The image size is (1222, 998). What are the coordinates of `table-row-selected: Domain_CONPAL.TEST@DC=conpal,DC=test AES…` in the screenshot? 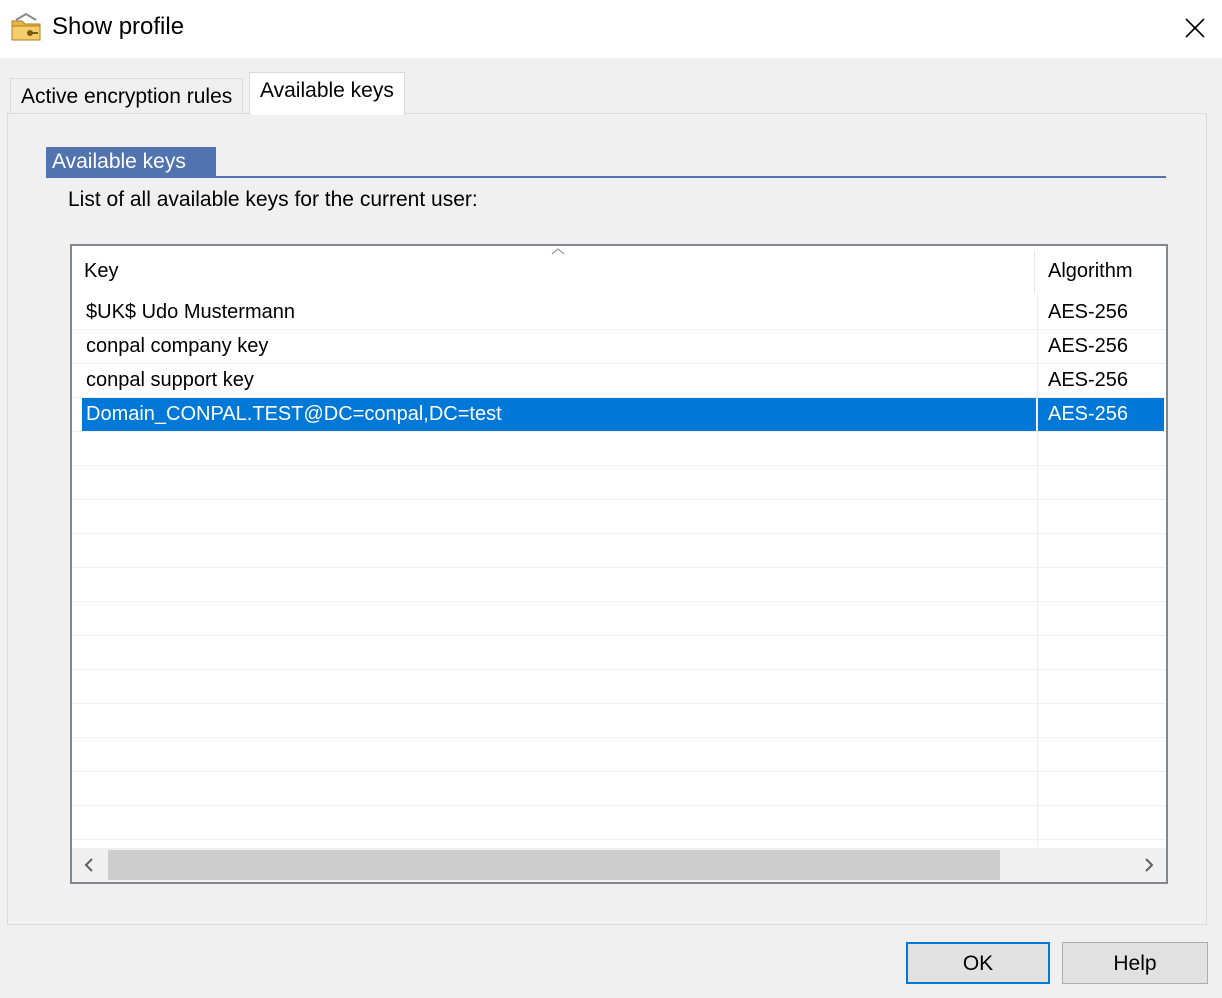 It's located at (619, 415).